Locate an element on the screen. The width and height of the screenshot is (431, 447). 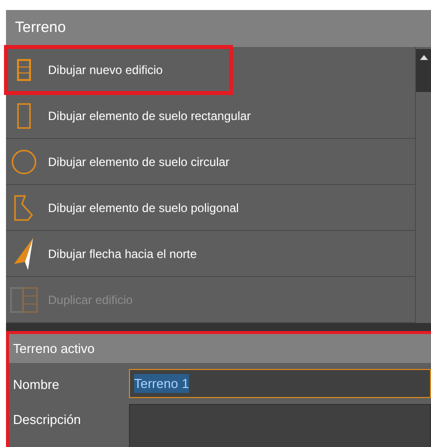
circle-icon is located at coordinates (24, 161).